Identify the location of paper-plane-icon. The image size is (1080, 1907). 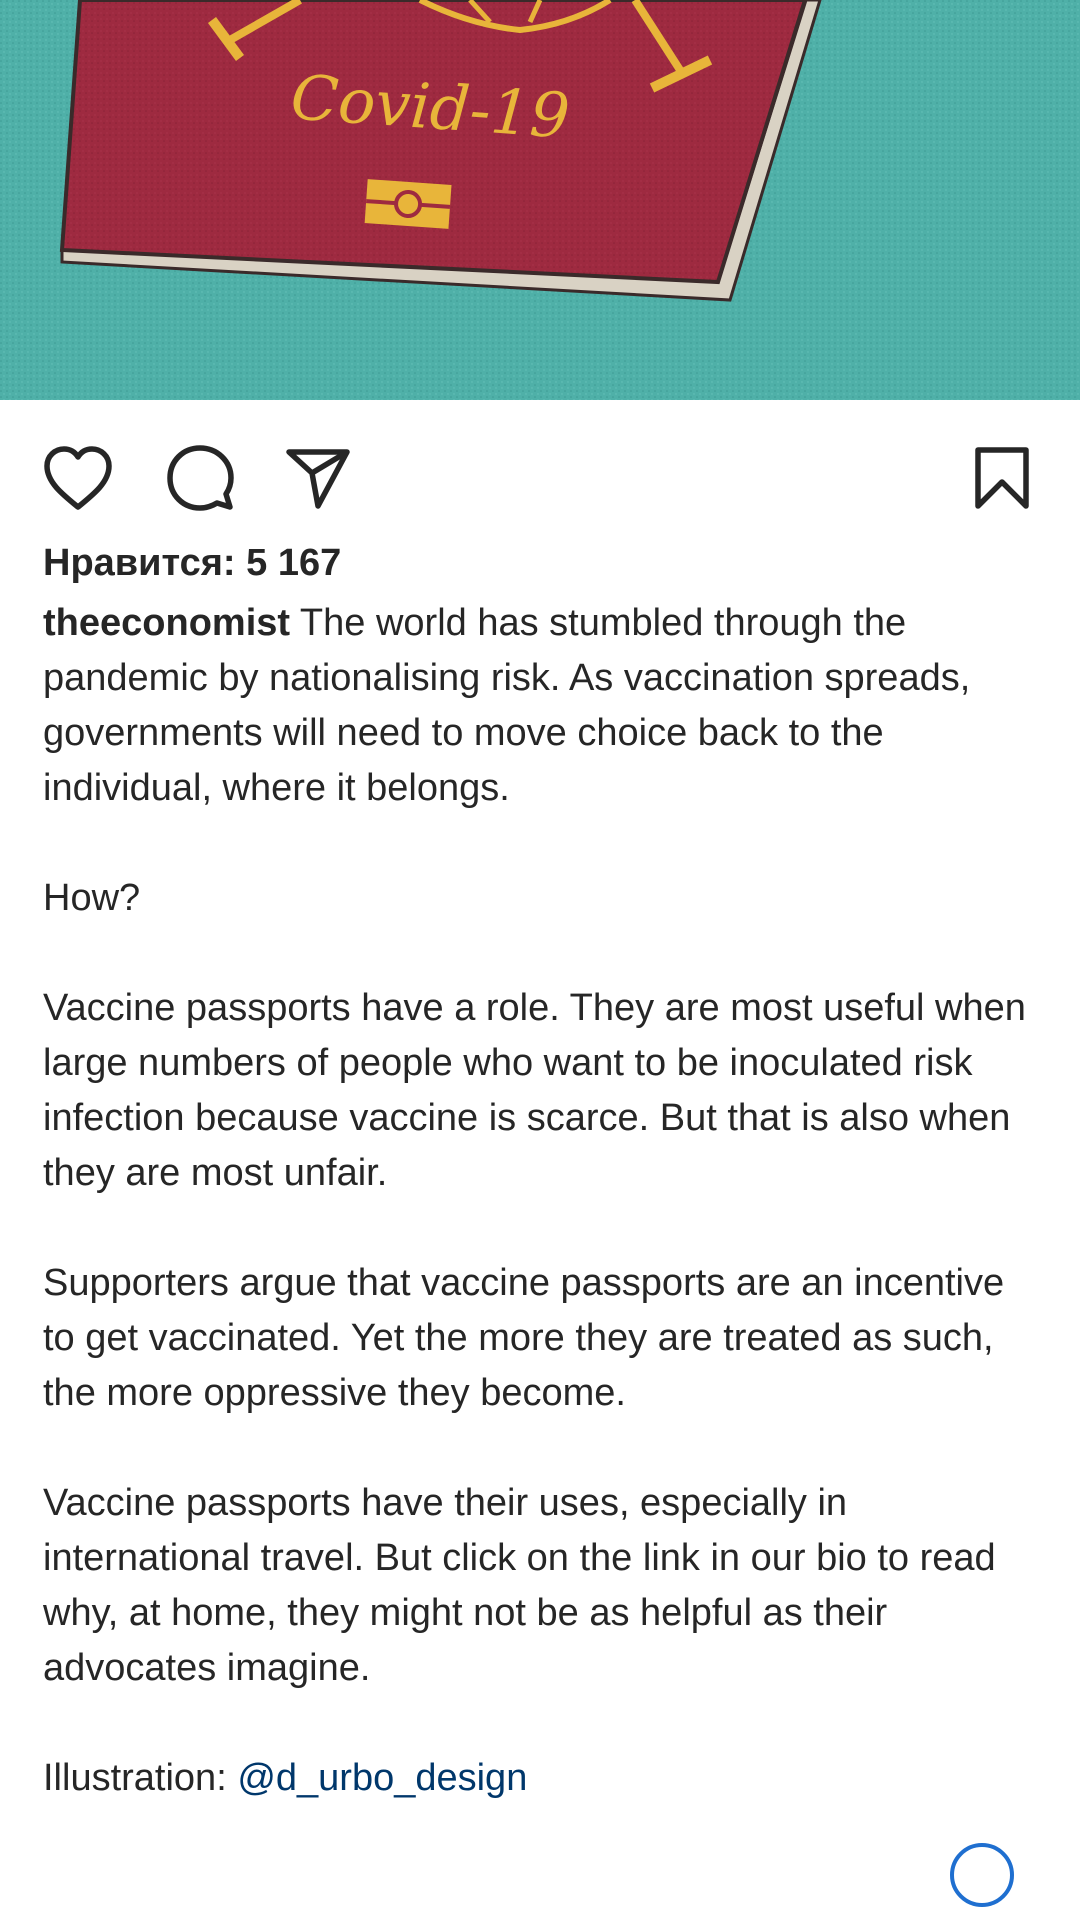
(318, 479).